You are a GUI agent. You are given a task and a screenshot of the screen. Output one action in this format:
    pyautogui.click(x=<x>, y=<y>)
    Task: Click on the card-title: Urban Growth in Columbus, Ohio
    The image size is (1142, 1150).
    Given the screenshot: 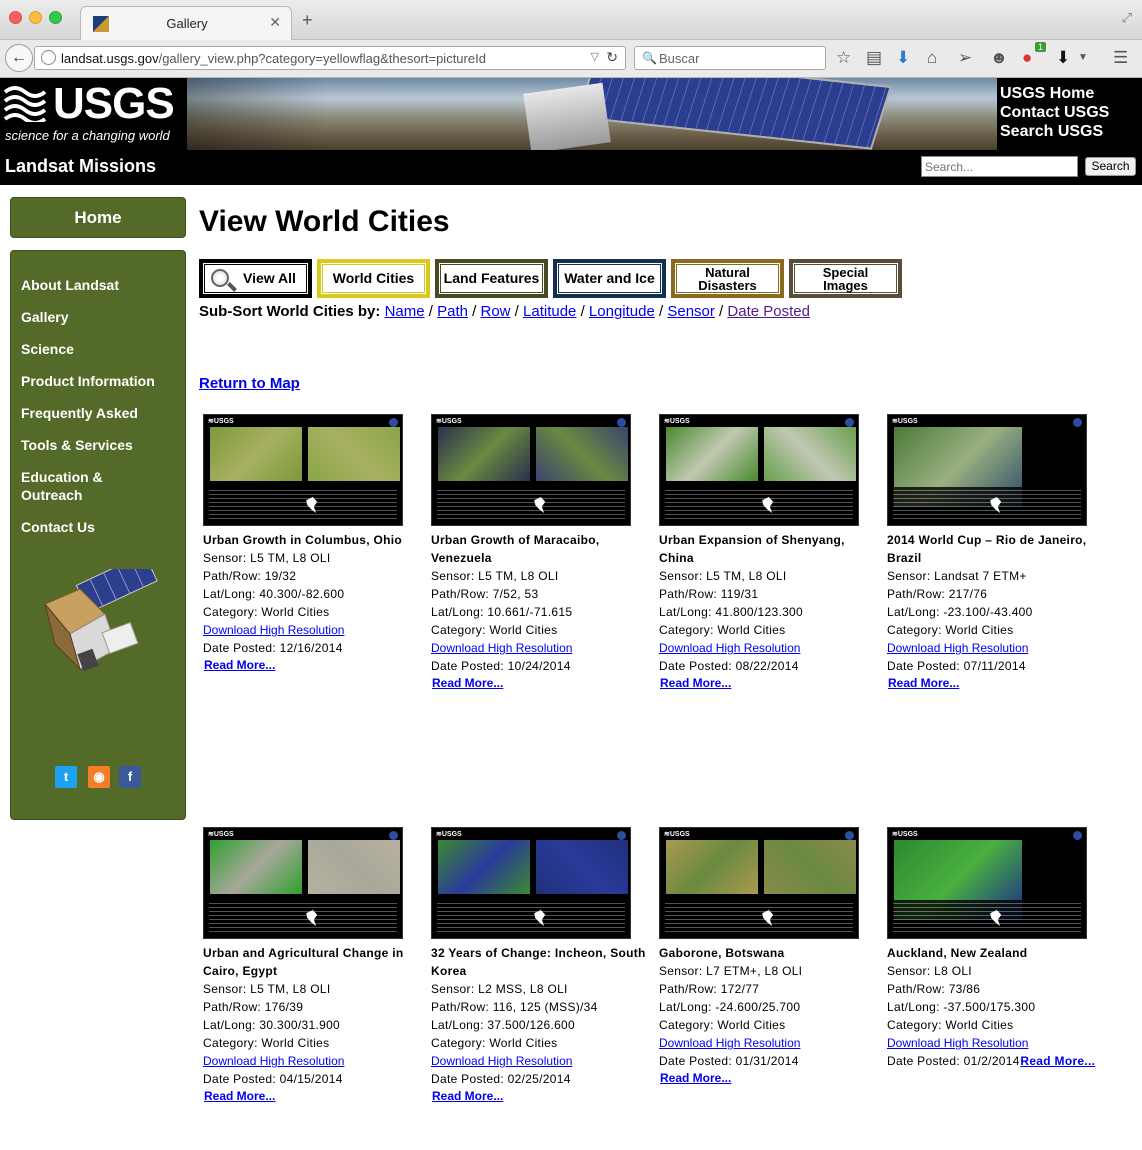 What is the action you would take?
    pyautogui.click(x=313, y=540)
    